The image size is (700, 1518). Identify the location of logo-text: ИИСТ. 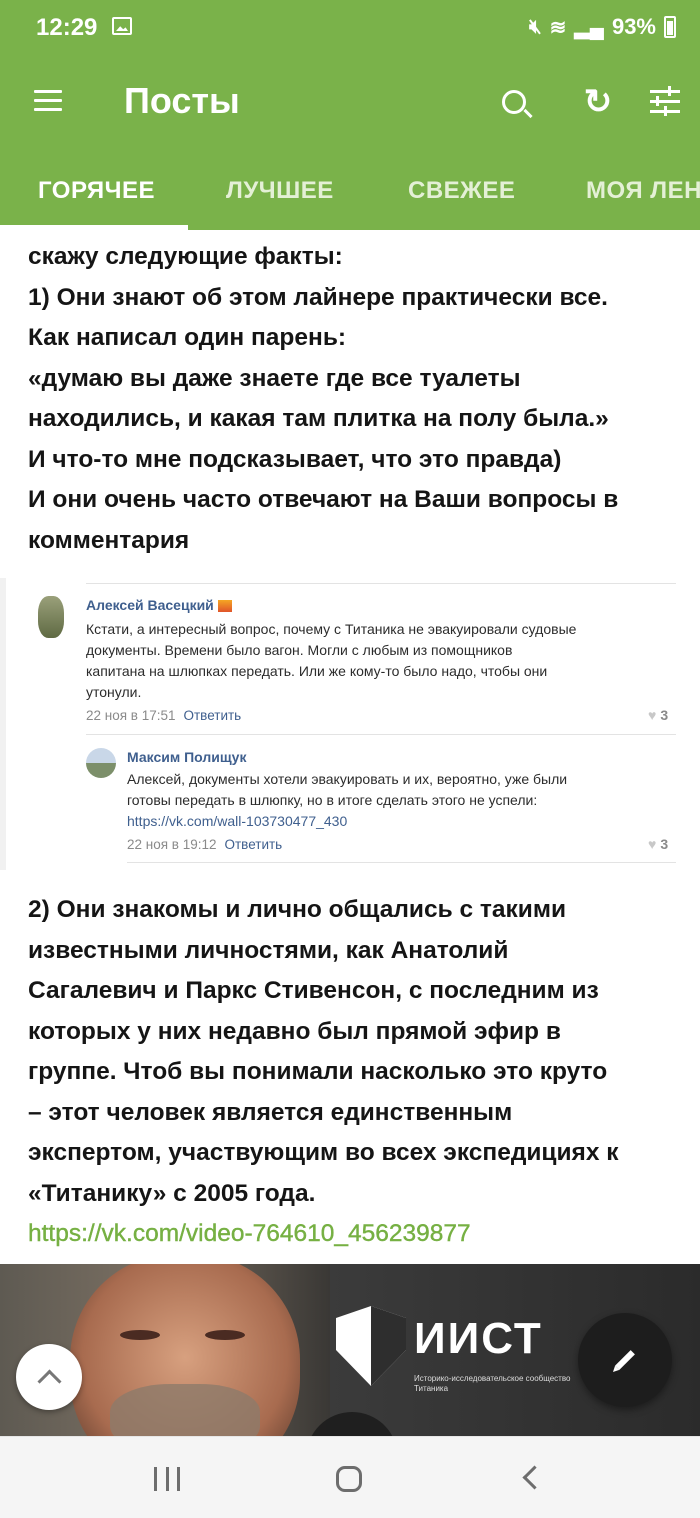
(478, 1338).